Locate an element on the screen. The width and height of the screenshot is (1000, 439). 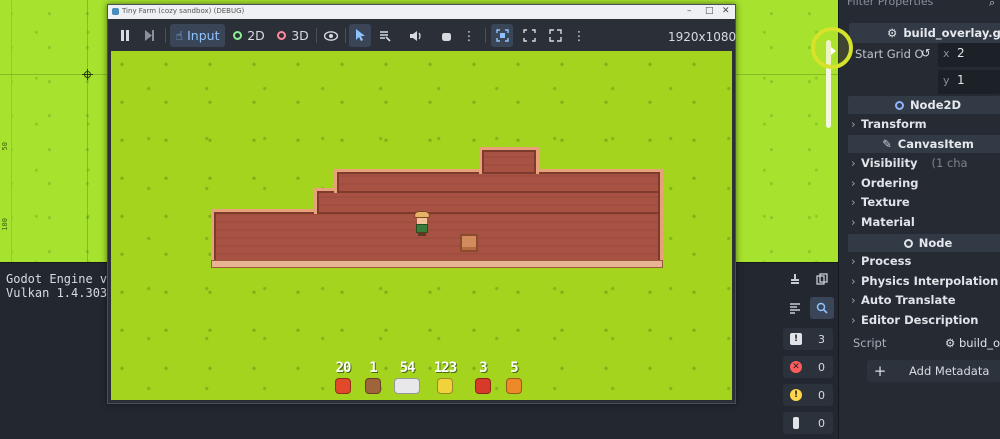
ruler-mark-50: 50 is located at coordinates (5, 146).